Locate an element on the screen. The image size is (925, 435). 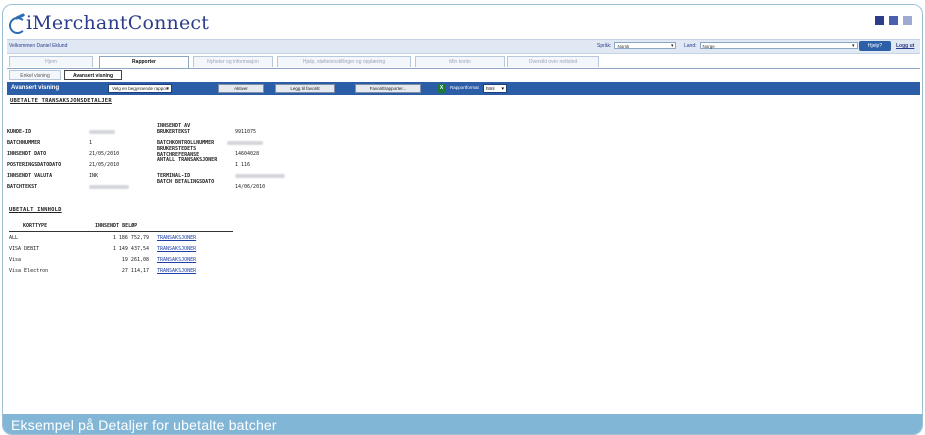
table-cell-card: Visa Electron is located at coordinates (29, 271).